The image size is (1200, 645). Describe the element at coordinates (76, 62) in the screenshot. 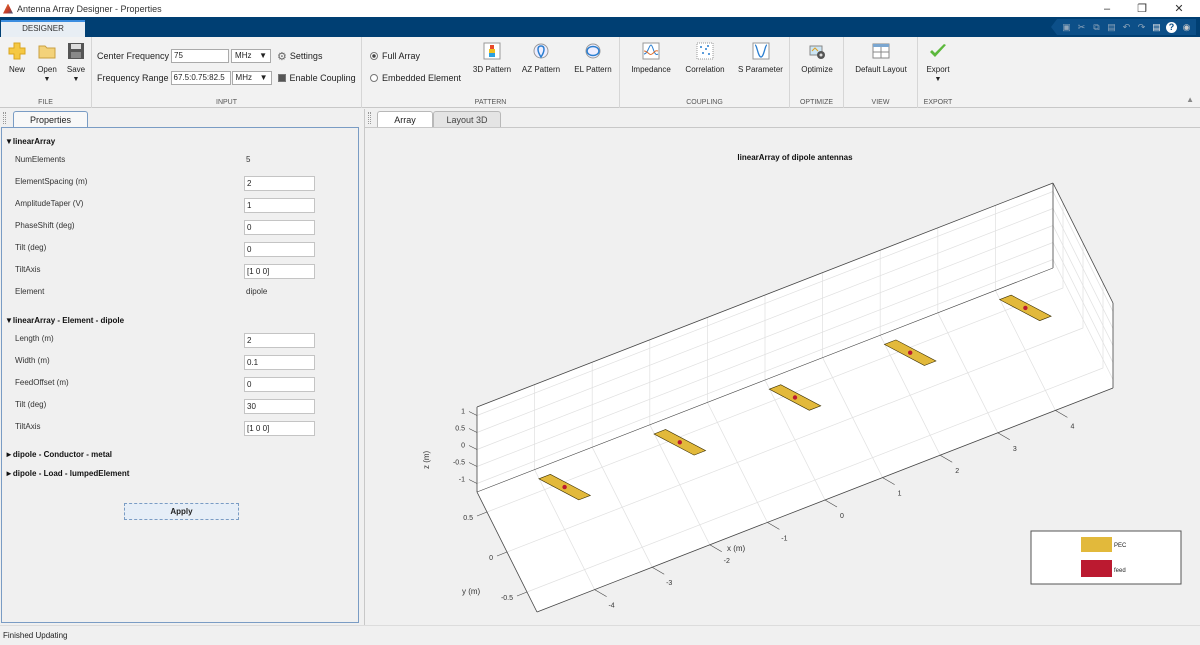

I see `save-button: Save ▼` at that location.